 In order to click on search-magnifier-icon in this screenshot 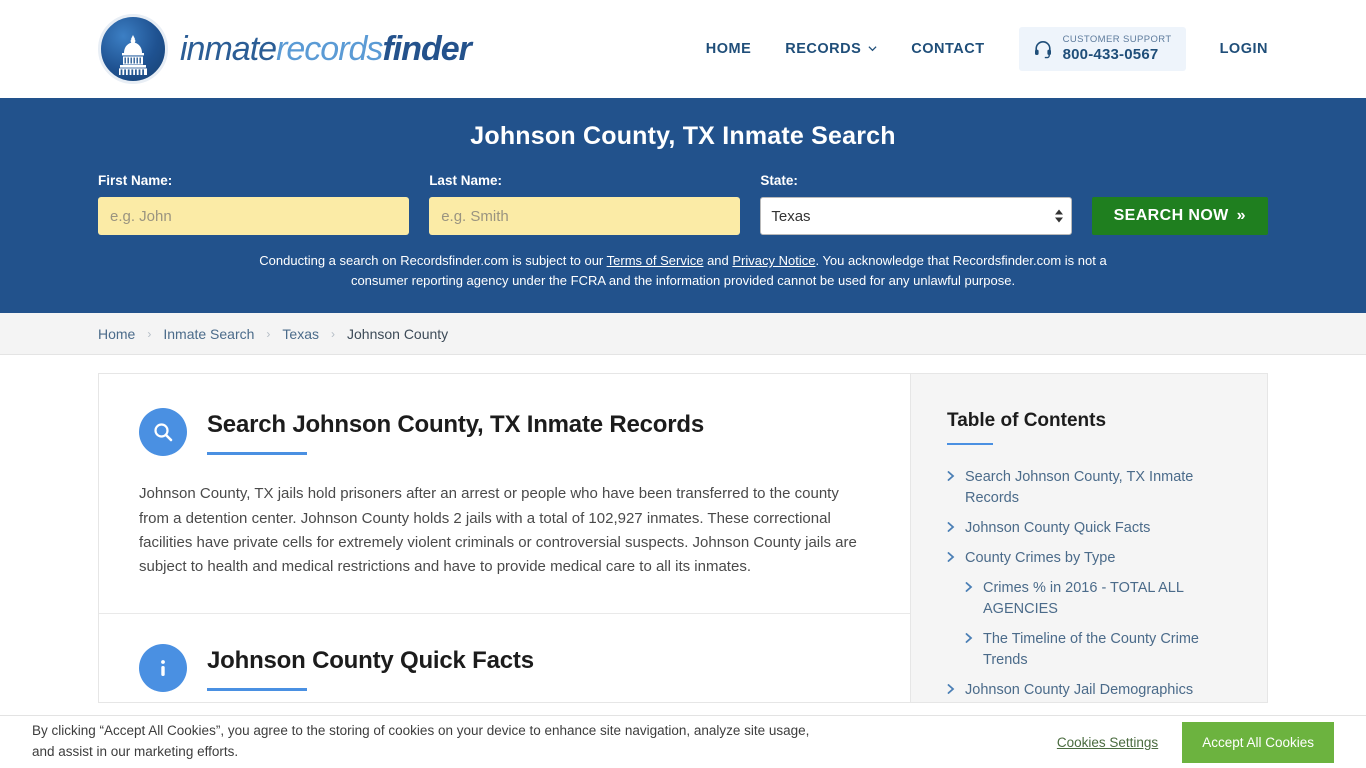, I will do `click(163, 432)`.